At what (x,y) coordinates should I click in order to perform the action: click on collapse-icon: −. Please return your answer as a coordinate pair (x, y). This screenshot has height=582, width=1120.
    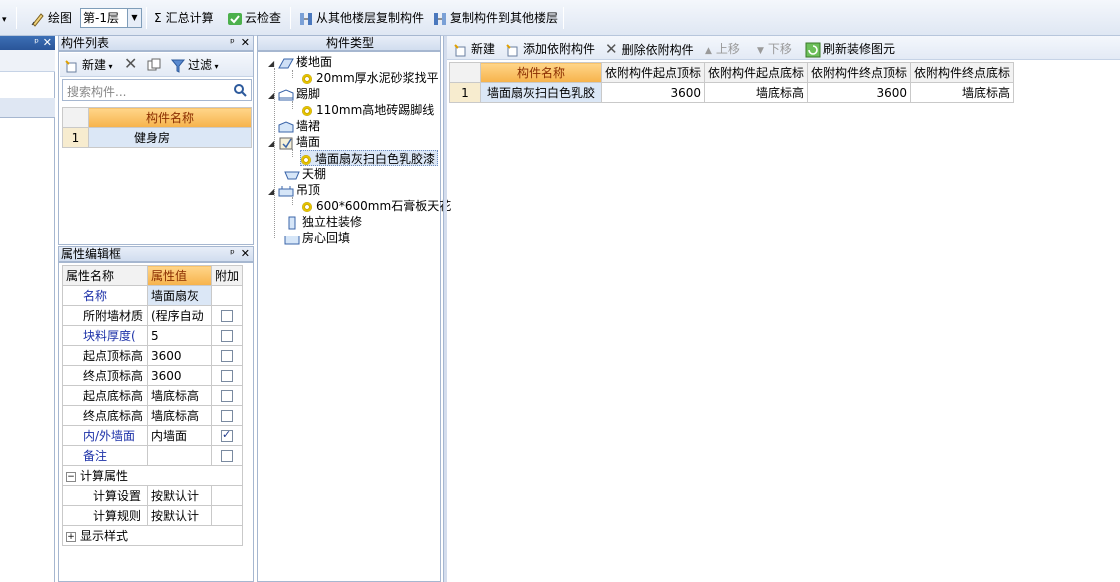
    Looking at the image, I should click on (71, 476).